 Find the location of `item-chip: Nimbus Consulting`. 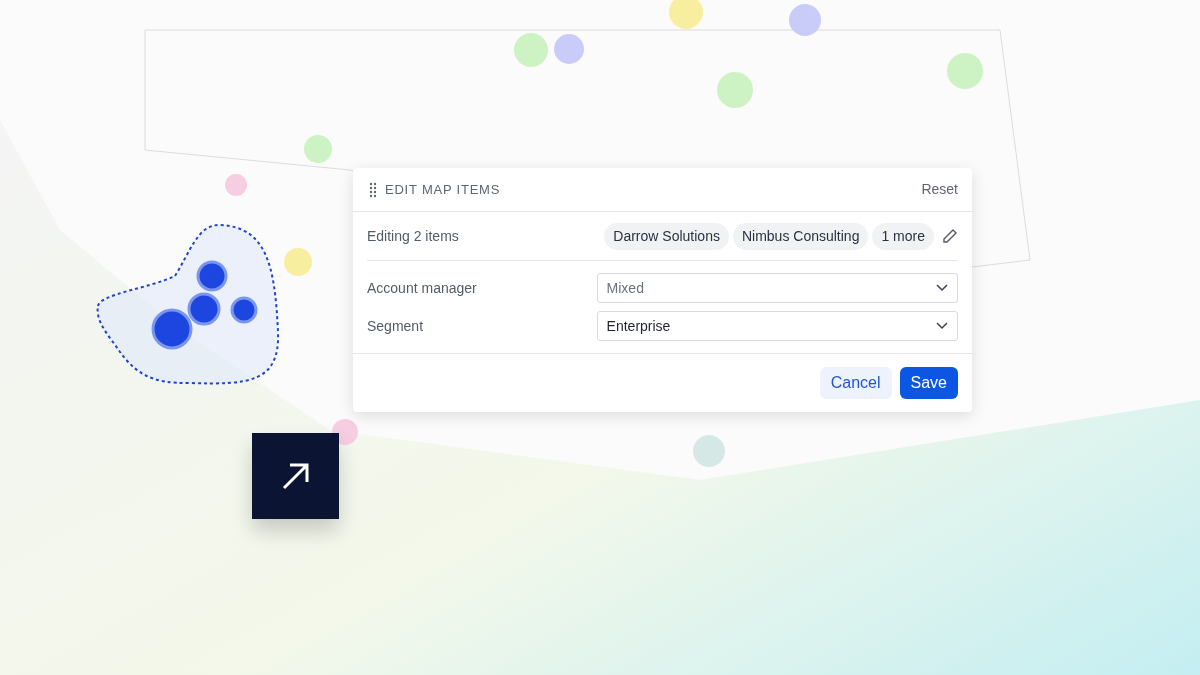

item-chip: Nimbus Consulting is located at coordinates (800, 236).